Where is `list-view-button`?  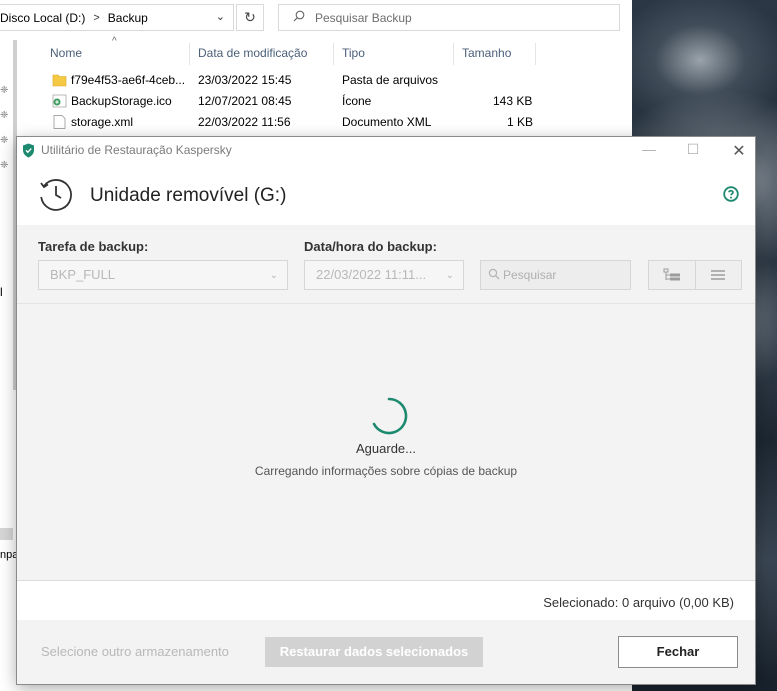 list-view-button is located at coordinates (719, 275).